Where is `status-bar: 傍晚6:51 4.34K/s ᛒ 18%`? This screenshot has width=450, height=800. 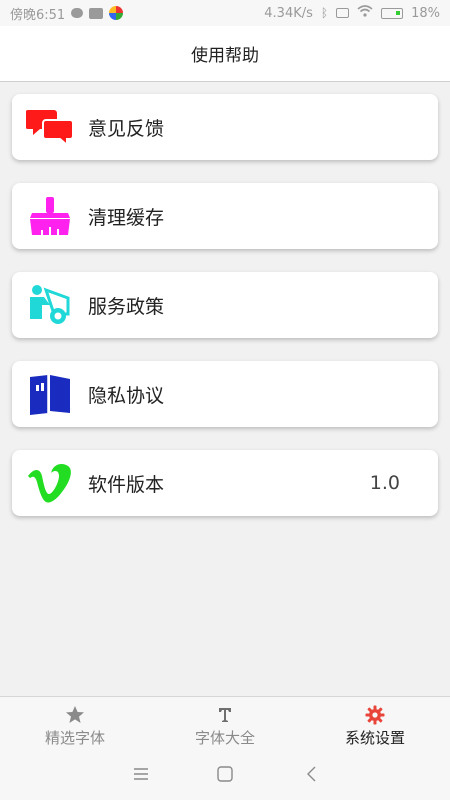
status-bar: 傍晚6:51 4.34K/s ᛒ 18% is located at coordinates (225, 13).